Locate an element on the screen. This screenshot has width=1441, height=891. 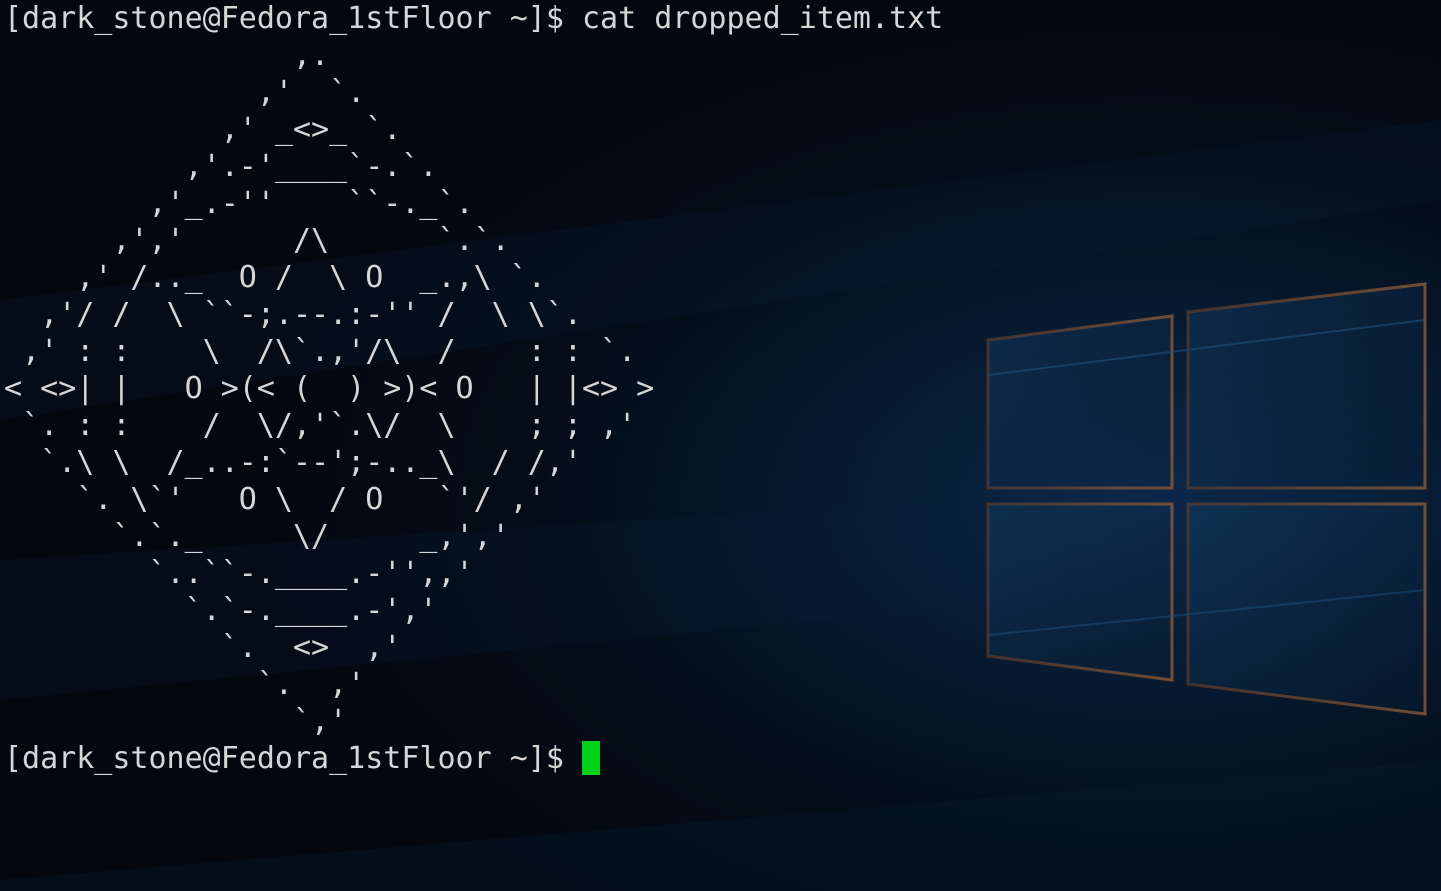
output-line: ,',' /\ `.`. is located at coordinates (311, 240).